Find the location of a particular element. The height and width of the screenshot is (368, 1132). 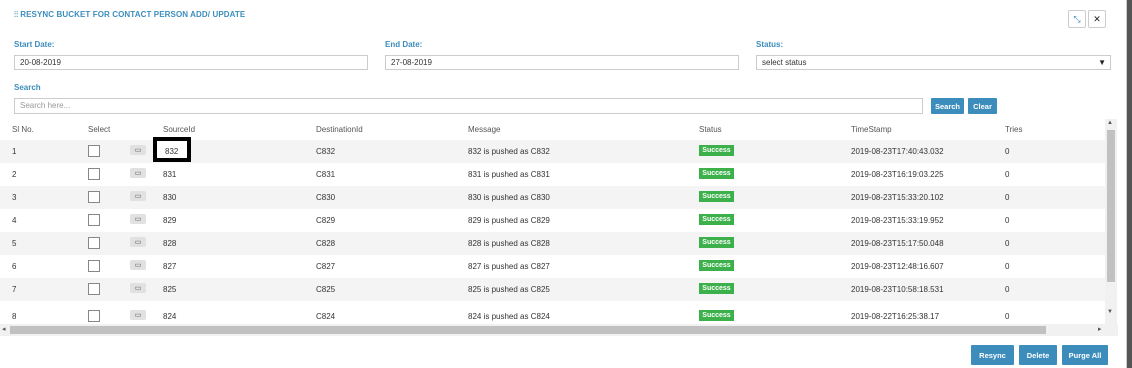

end-date-field: 27-08-2019 is located at coordinates (562, 62).